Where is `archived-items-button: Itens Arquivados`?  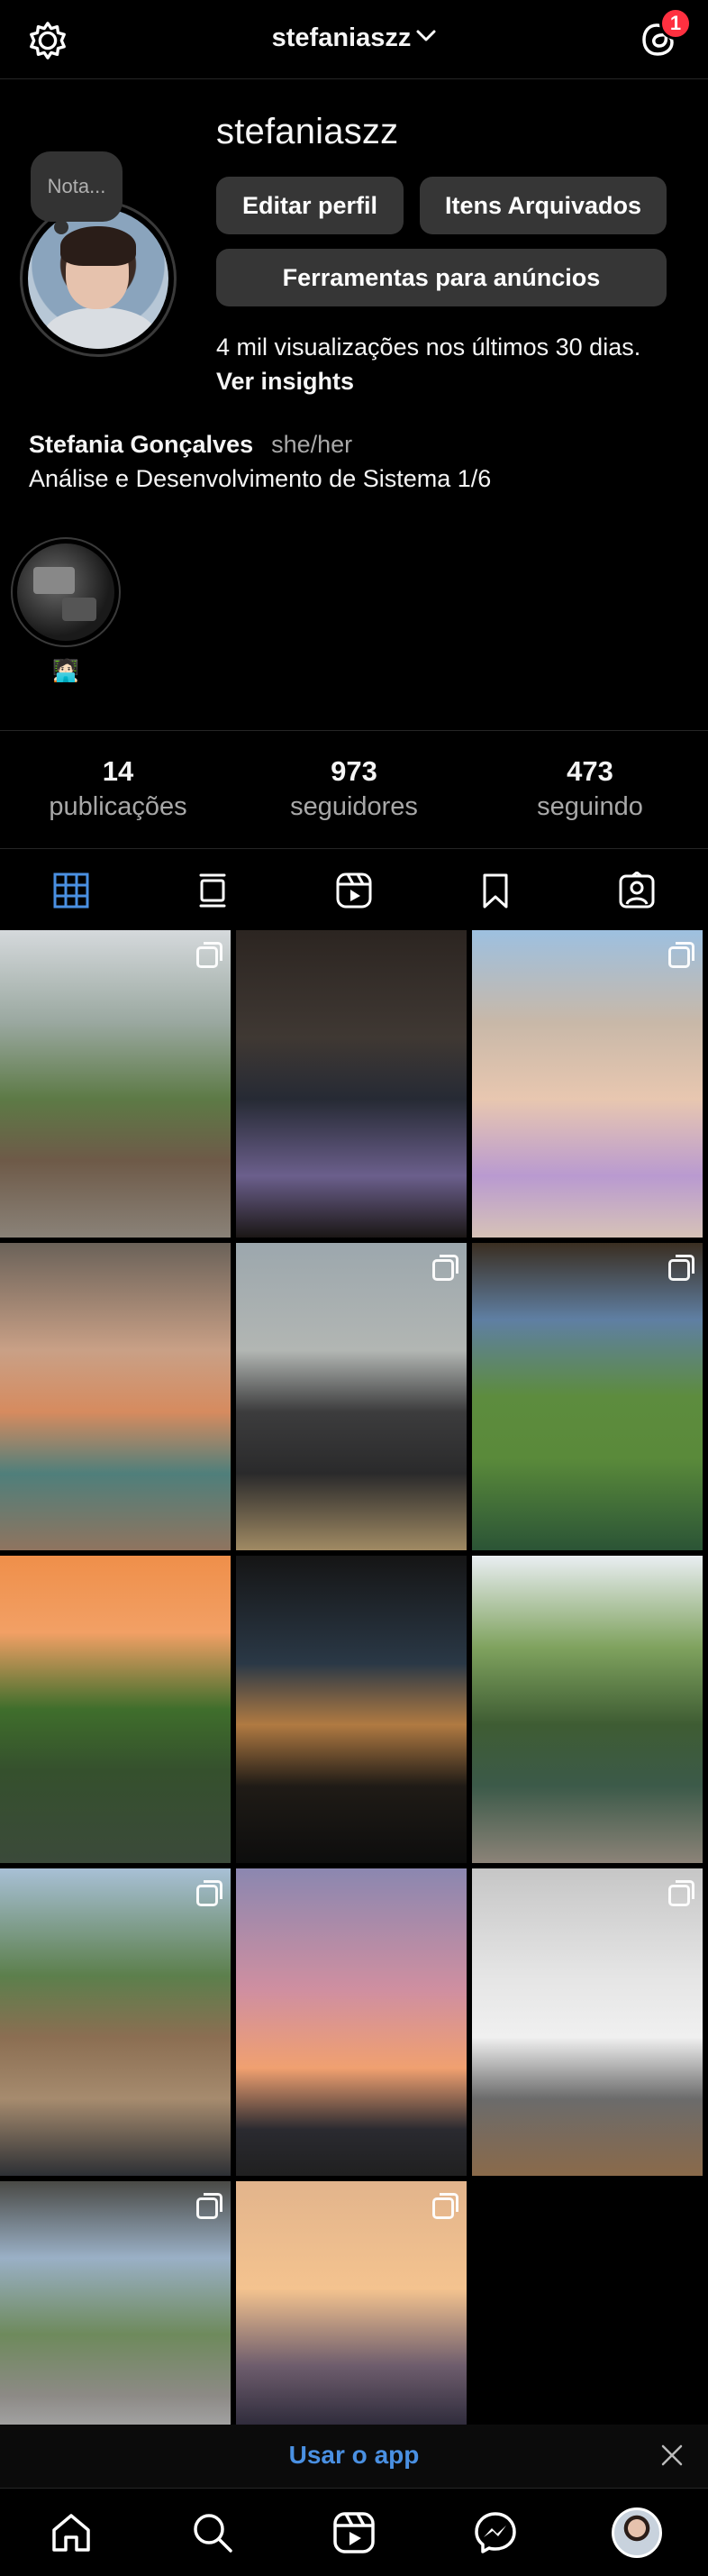 archived-items-button: Itens Arquivados is located at coordinates (543, 205).